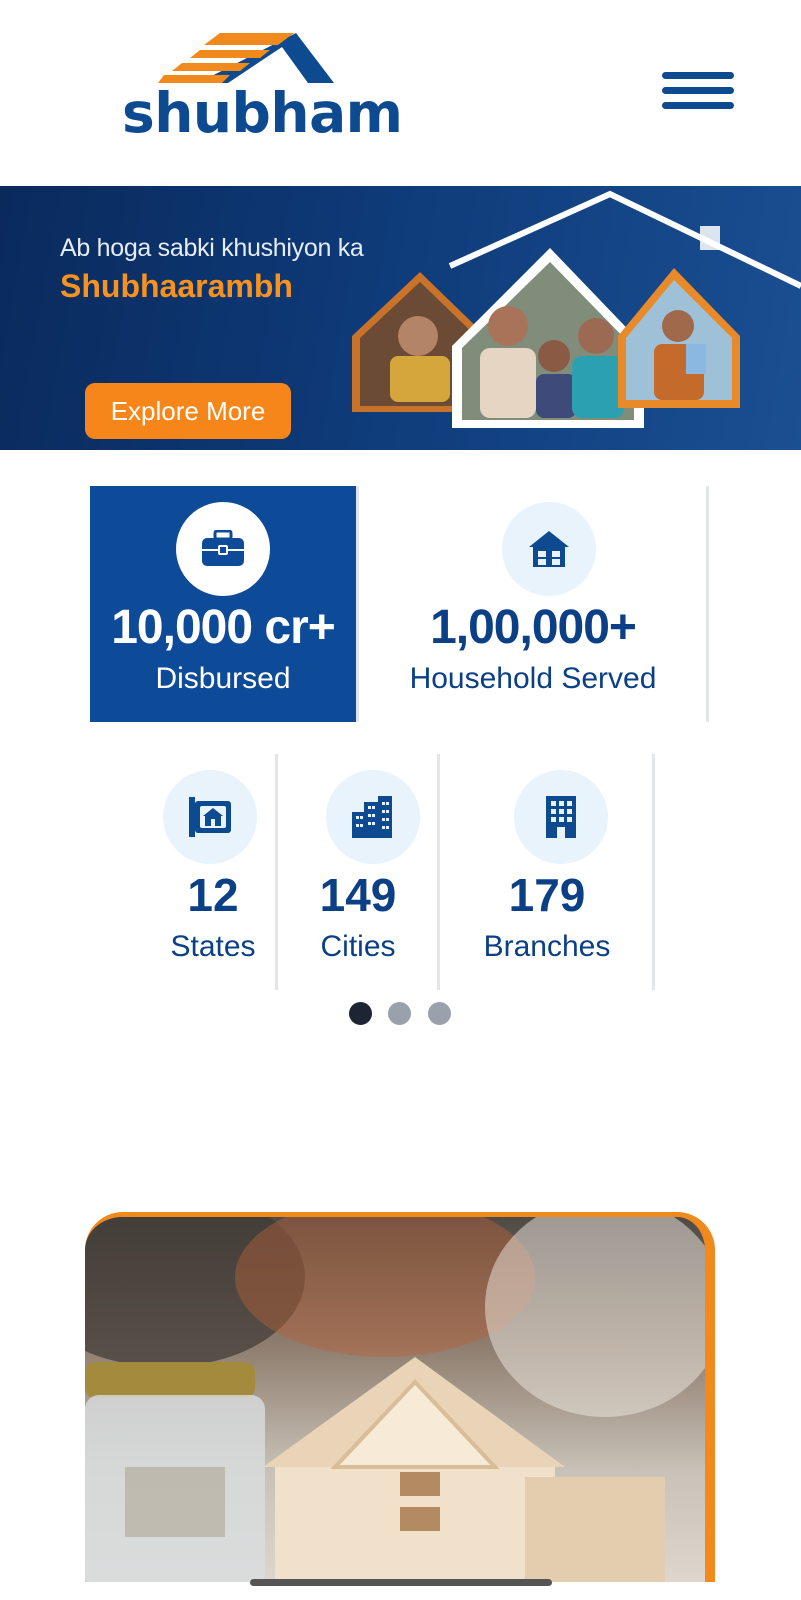 Image resolution: width=801 pixels, height=1600 pixels. I want to click on logo-wordmark: shubham, so click(262, 113).